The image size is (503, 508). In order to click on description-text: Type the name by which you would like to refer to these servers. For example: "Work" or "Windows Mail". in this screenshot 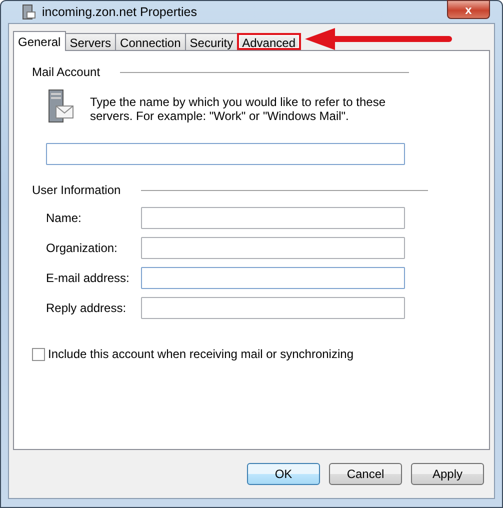, I will do `click(238, 109)`.